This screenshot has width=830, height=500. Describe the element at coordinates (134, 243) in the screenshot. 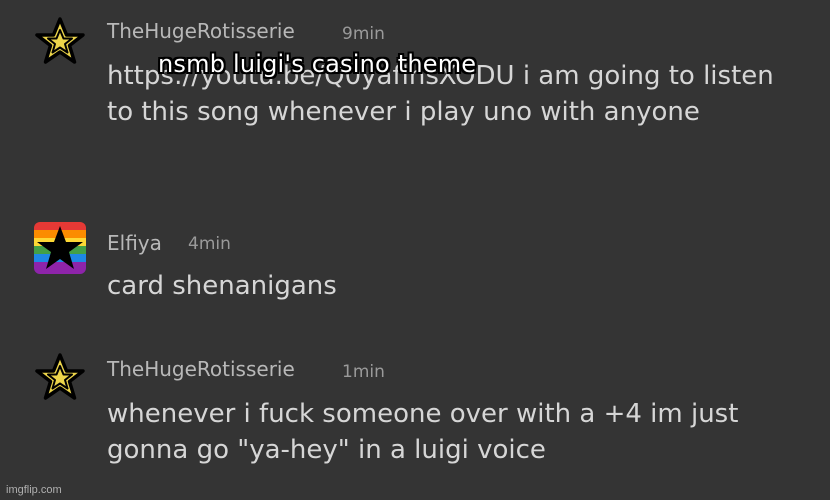

I see `author-name: Elfiya` at that location.